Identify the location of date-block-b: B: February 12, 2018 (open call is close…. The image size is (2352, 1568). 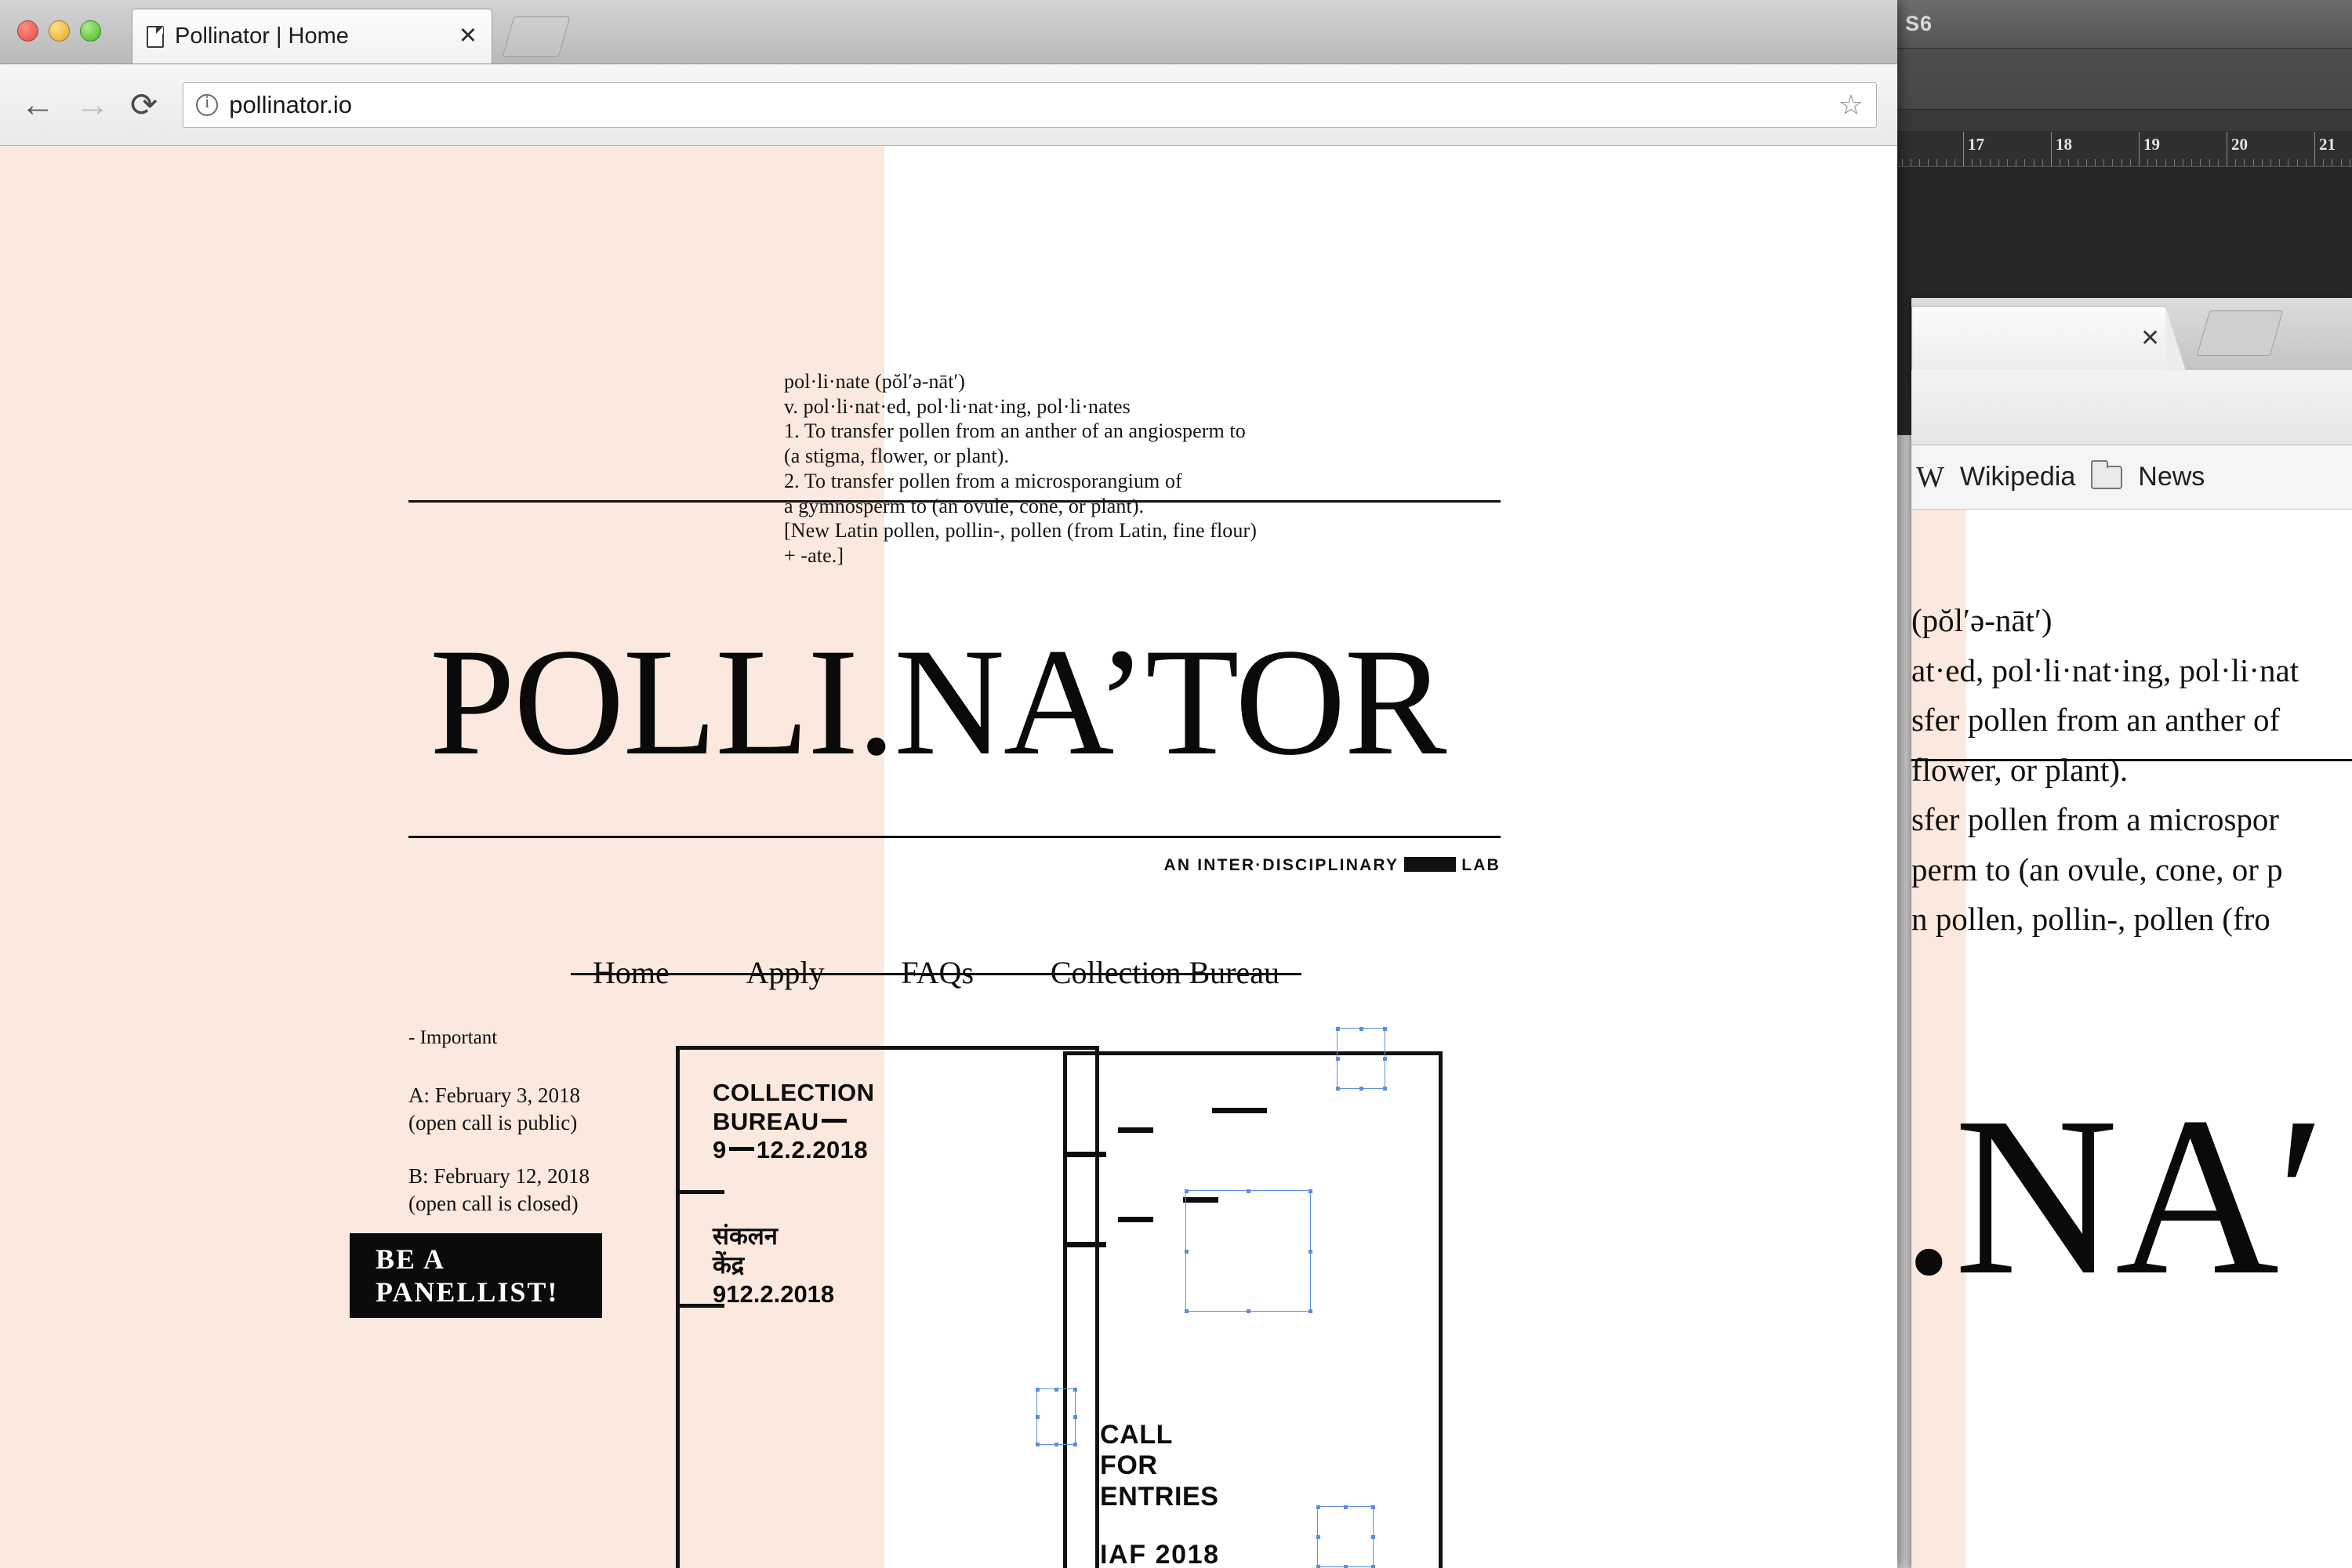
(499, 1189).